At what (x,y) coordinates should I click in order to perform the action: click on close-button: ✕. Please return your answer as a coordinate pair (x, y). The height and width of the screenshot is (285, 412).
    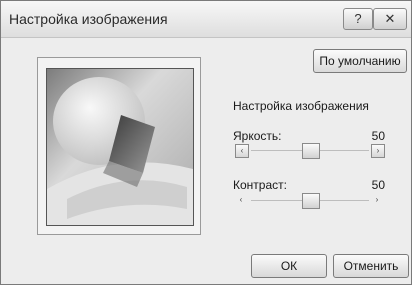
    Looking at the image, I should click on (390, 19).